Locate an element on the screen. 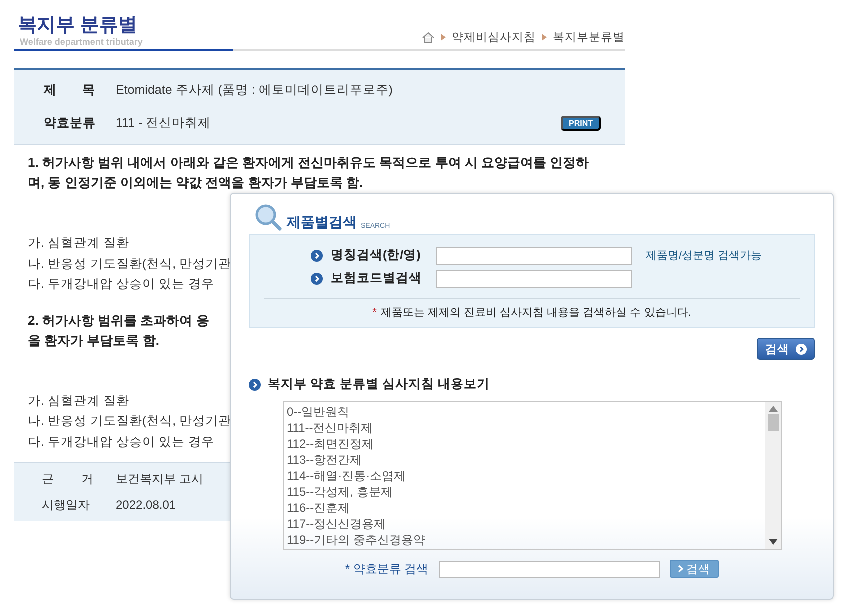  field-value: Etomidate 주사제 (품명 : 에토미데이트리푸로주) is located at coordinates (255, 90).